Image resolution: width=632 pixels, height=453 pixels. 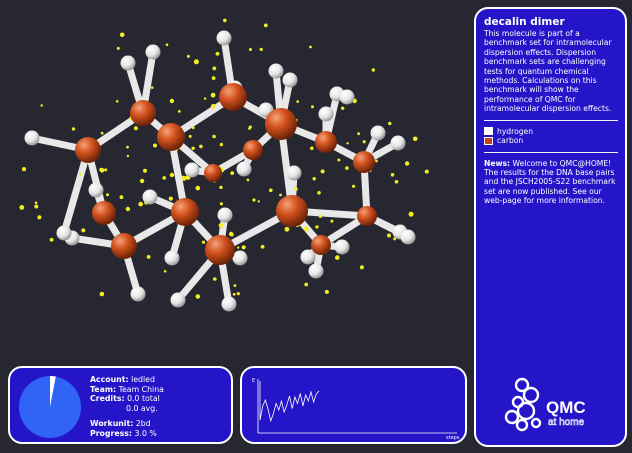 What do you see at coordinates (127, 389) in the screenshot?
I see `team-row: Team: Team China` at bounding box center [127, 389].